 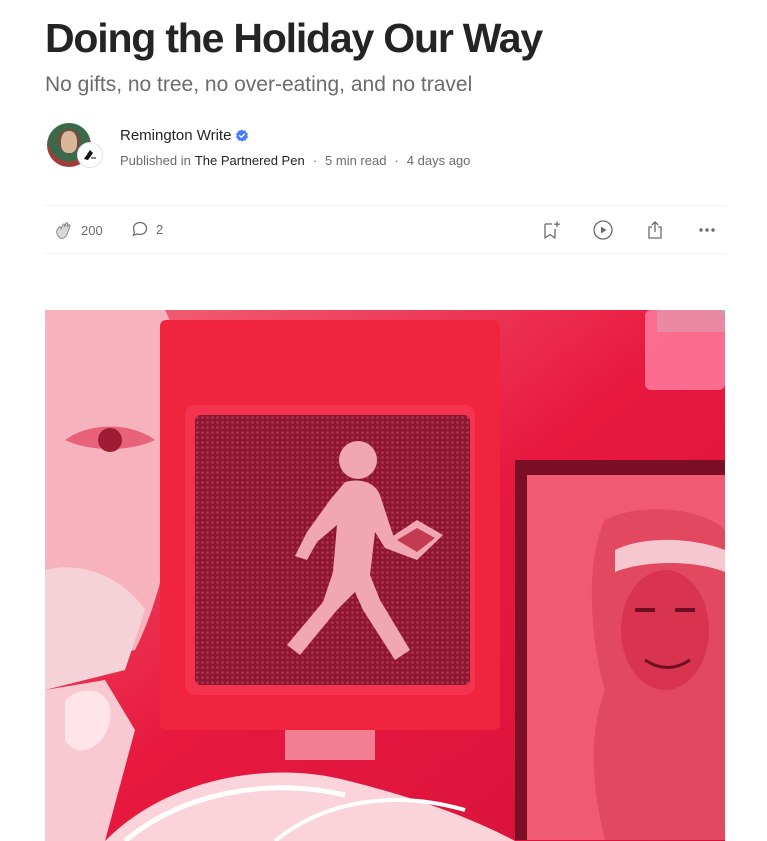 What do you see at coordinates (250, 160) in the screenshot?
I see `publication-link: The Partnered Pen` at bounding box center [250, 160].